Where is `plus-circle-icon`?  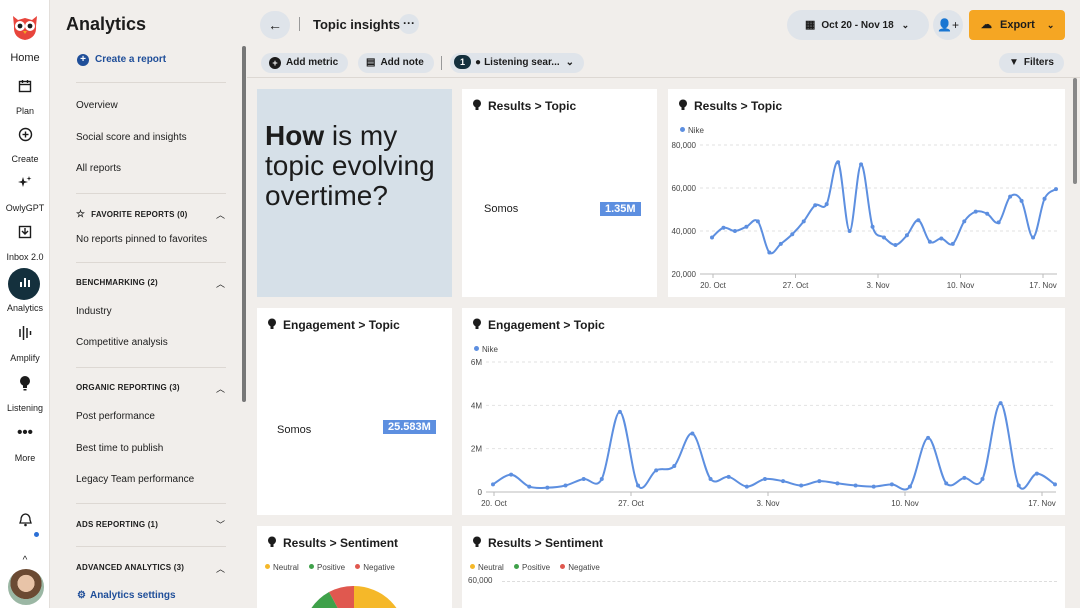 plus-circle-icon is located at coordinates (25, 136).